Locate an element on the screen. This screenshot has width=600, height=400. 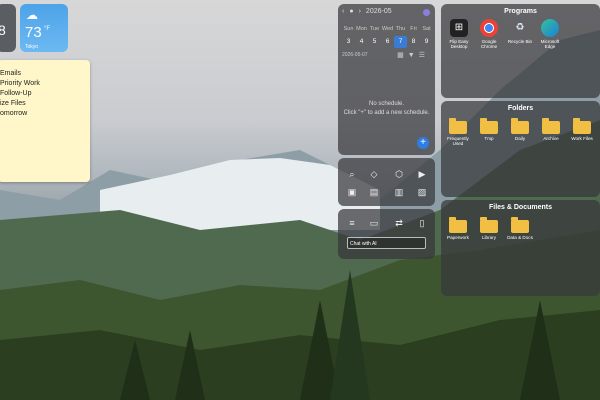
weekday: Sat is located at coordinates (426, 29).